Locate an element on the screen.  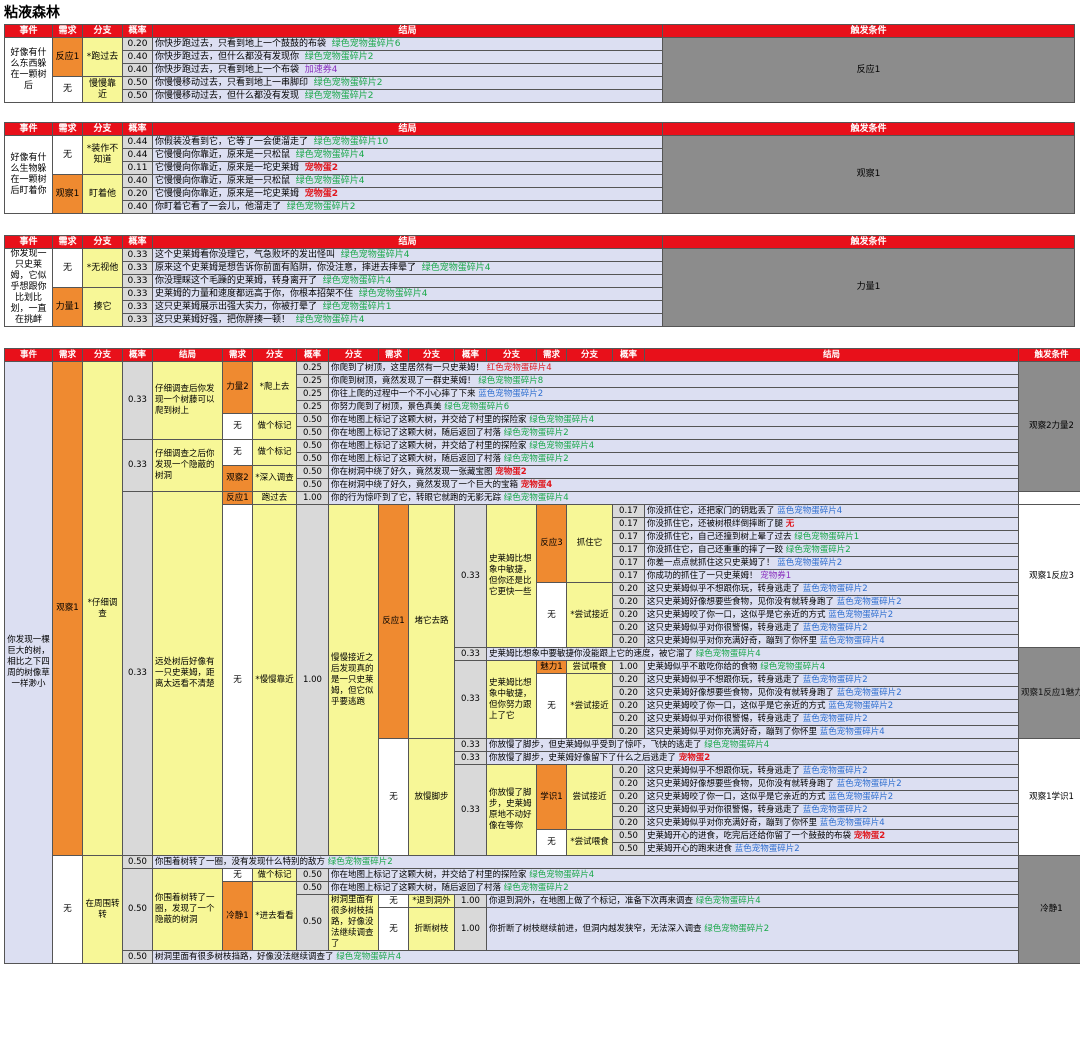
outcome-text: 你在地图上标记了这颗大树，随后返回了村落 is located at coordinates (416, 887).